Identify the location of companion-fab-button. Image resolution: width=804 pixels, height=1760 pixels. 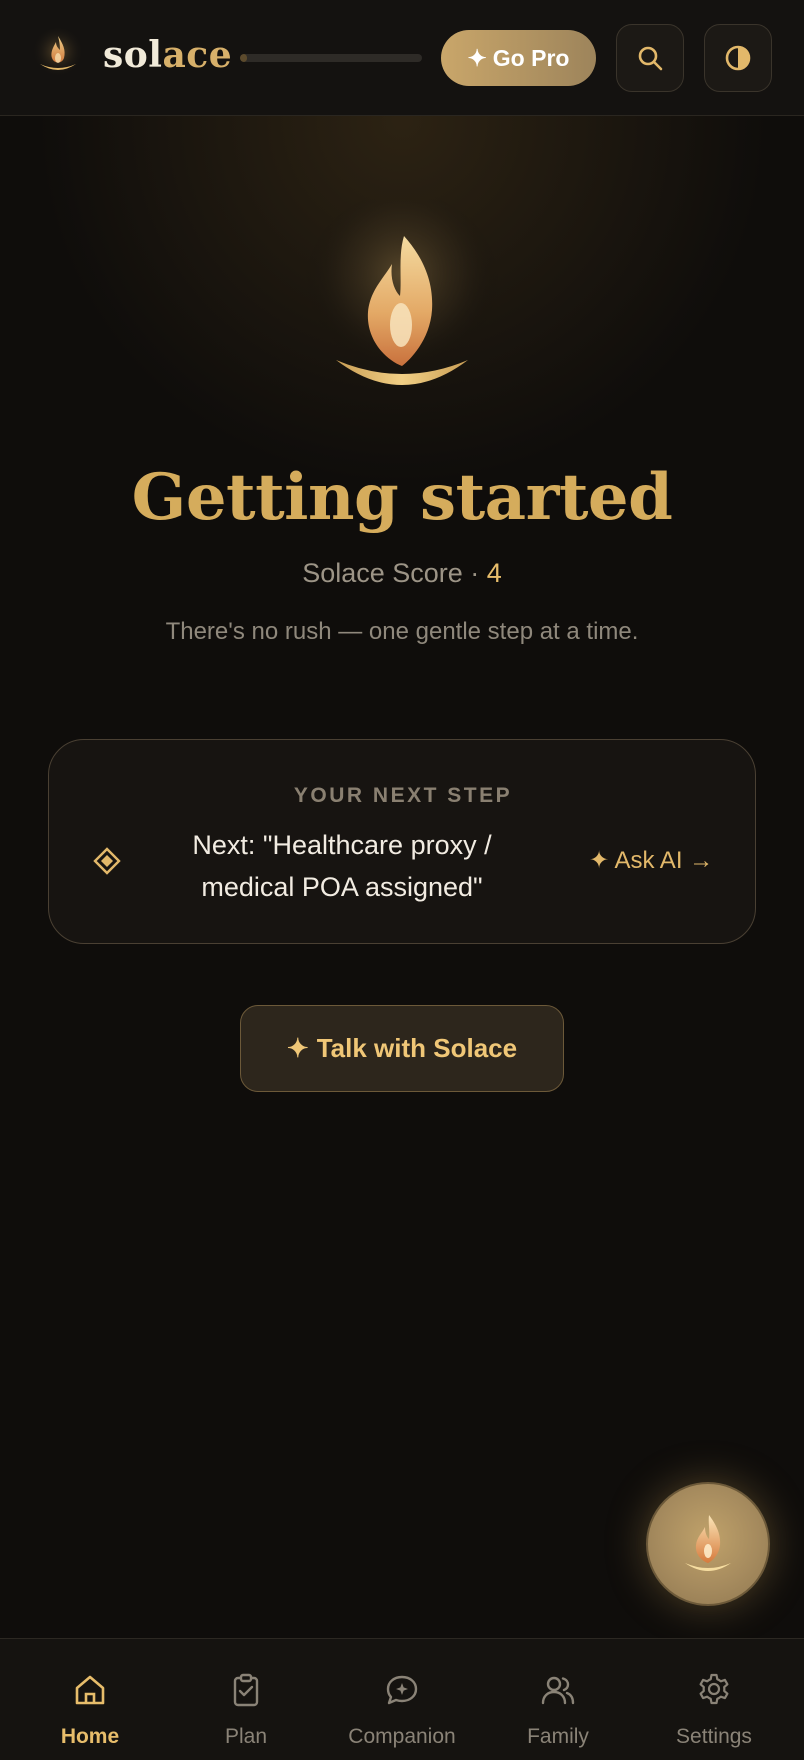
(708, 1544).